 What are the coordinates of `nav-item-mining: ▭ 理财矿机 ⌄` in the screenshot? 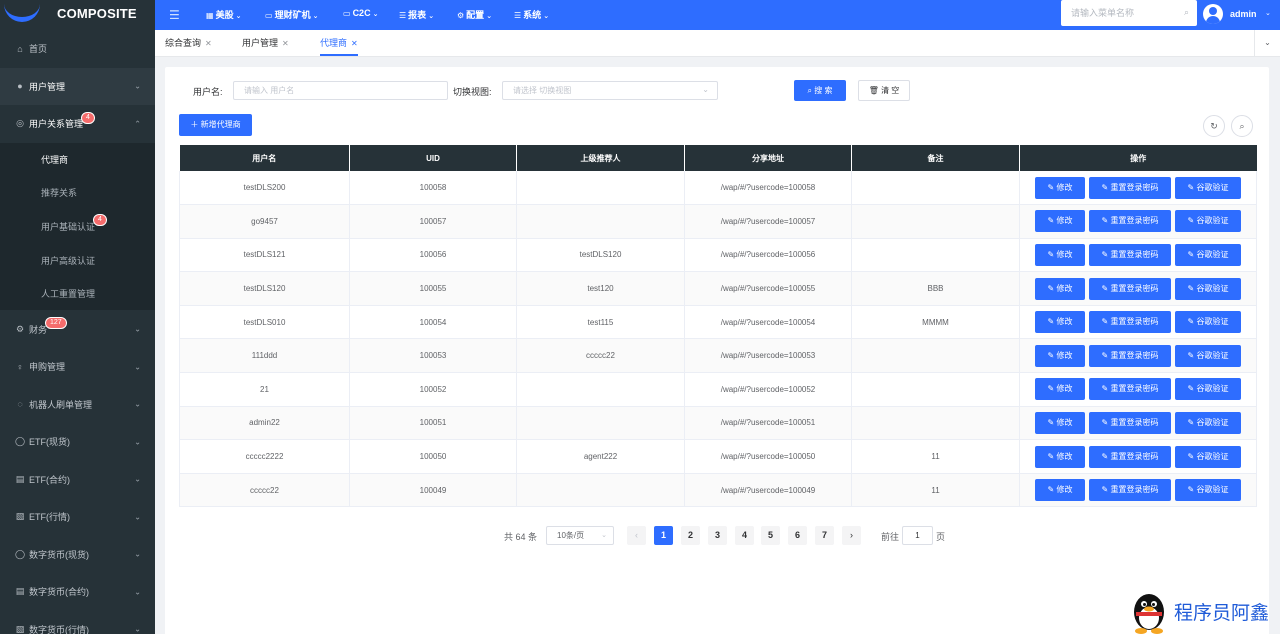 It's located at (291, 14).